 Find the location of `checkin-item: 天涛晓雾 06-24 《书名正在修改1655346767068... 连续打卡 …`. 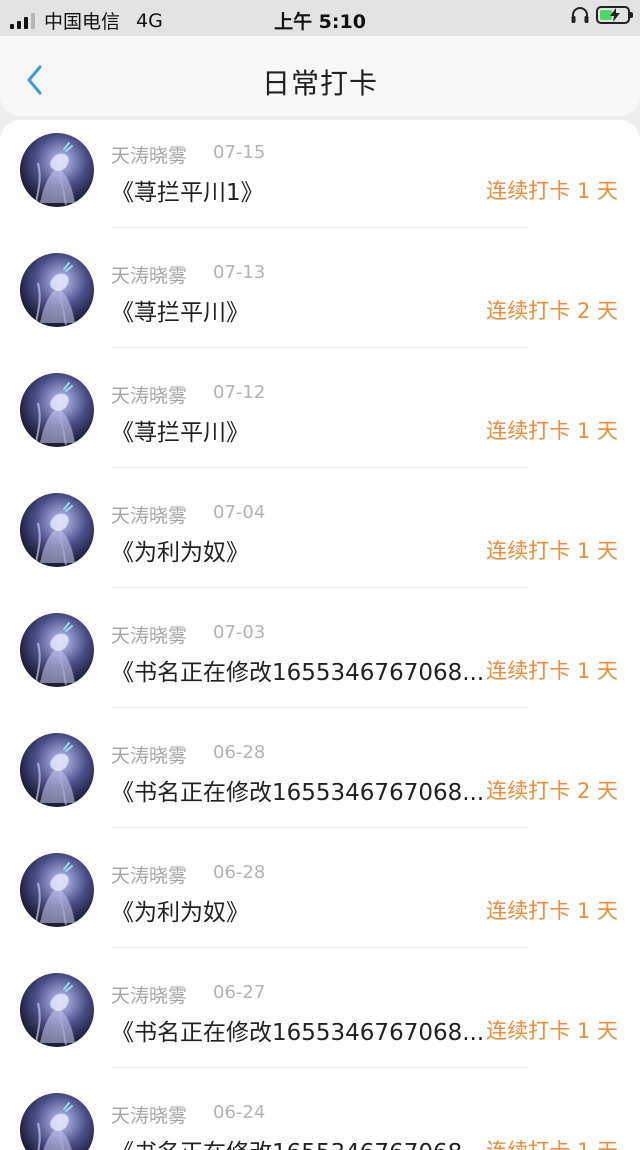

checkin-item: 天涛晓雾 06-24 《书名正在修改1655346767068... 连续打卡 … is located at coordinates (320, 1115).